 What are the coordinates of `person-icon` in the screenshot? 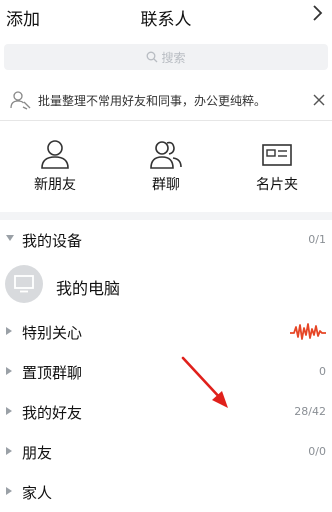 It's located at (55, 154).